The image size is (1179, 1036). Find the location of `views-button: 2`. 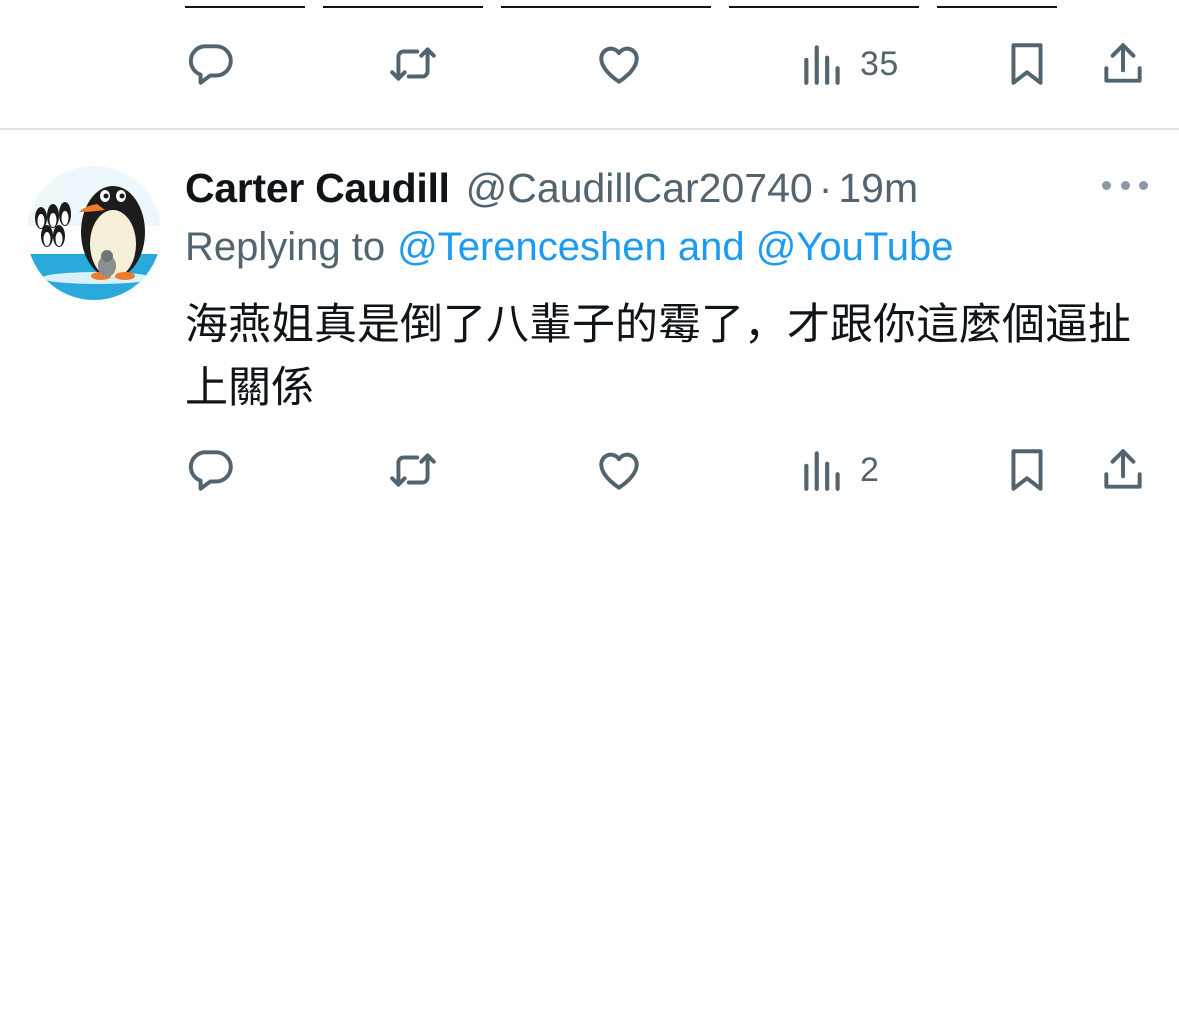

views-button: 2 is located at coordinates (838, 470).